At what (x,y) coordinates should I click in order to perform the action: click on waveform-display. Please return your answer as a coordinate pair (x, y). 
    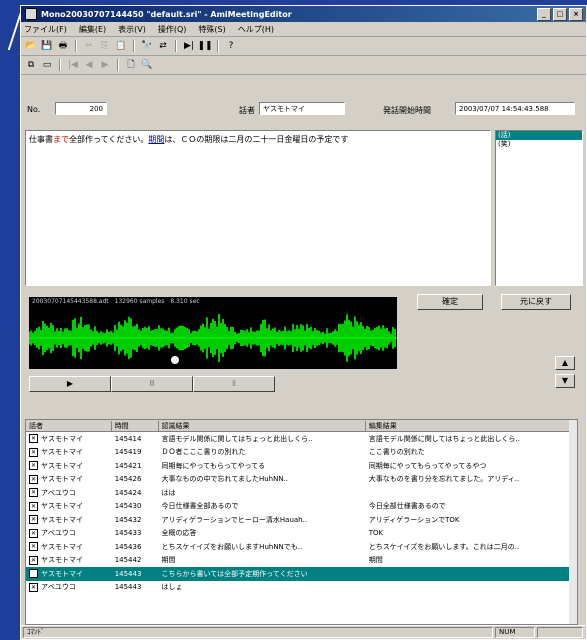
    Looking at the image, I should click on (213, 338).